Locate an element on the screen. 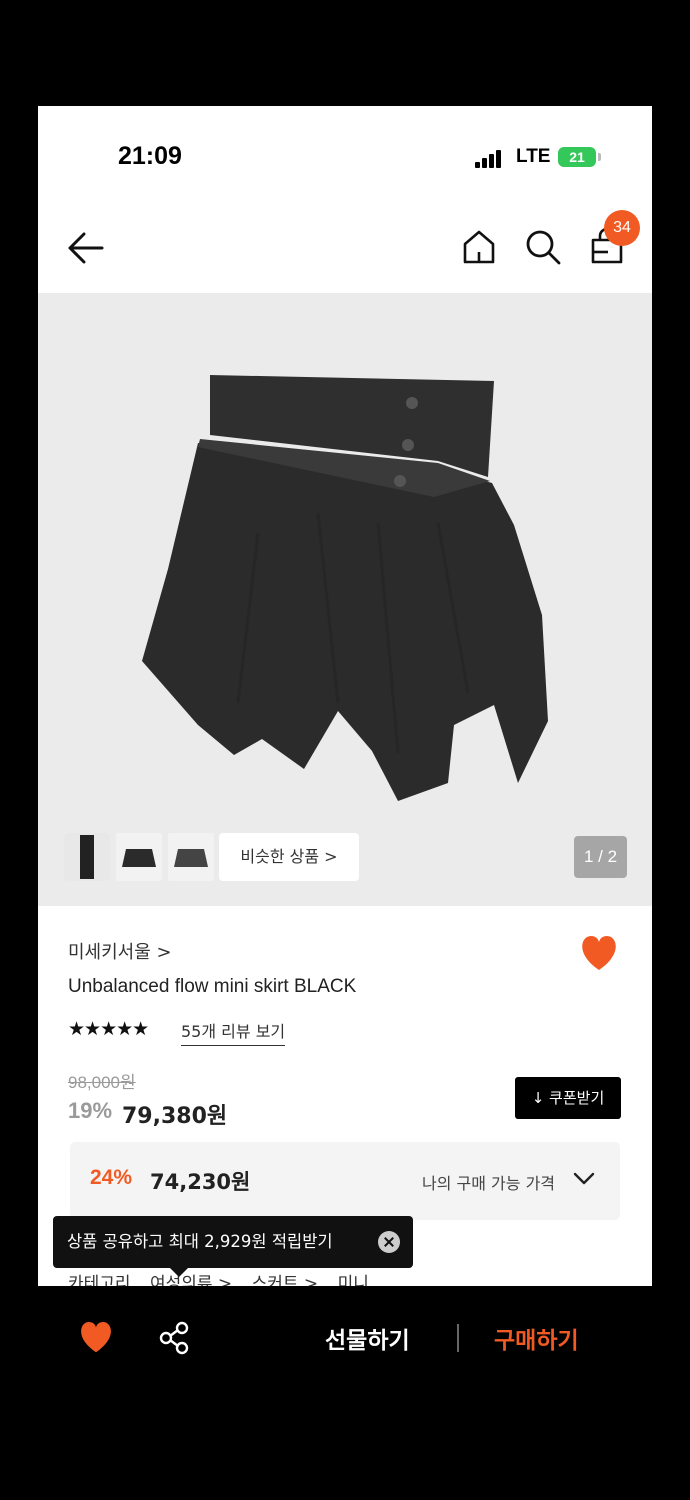 The image size is (690, 1500). similar-products-button: 비슷한 상품 > is located at coordinates (289, 857).